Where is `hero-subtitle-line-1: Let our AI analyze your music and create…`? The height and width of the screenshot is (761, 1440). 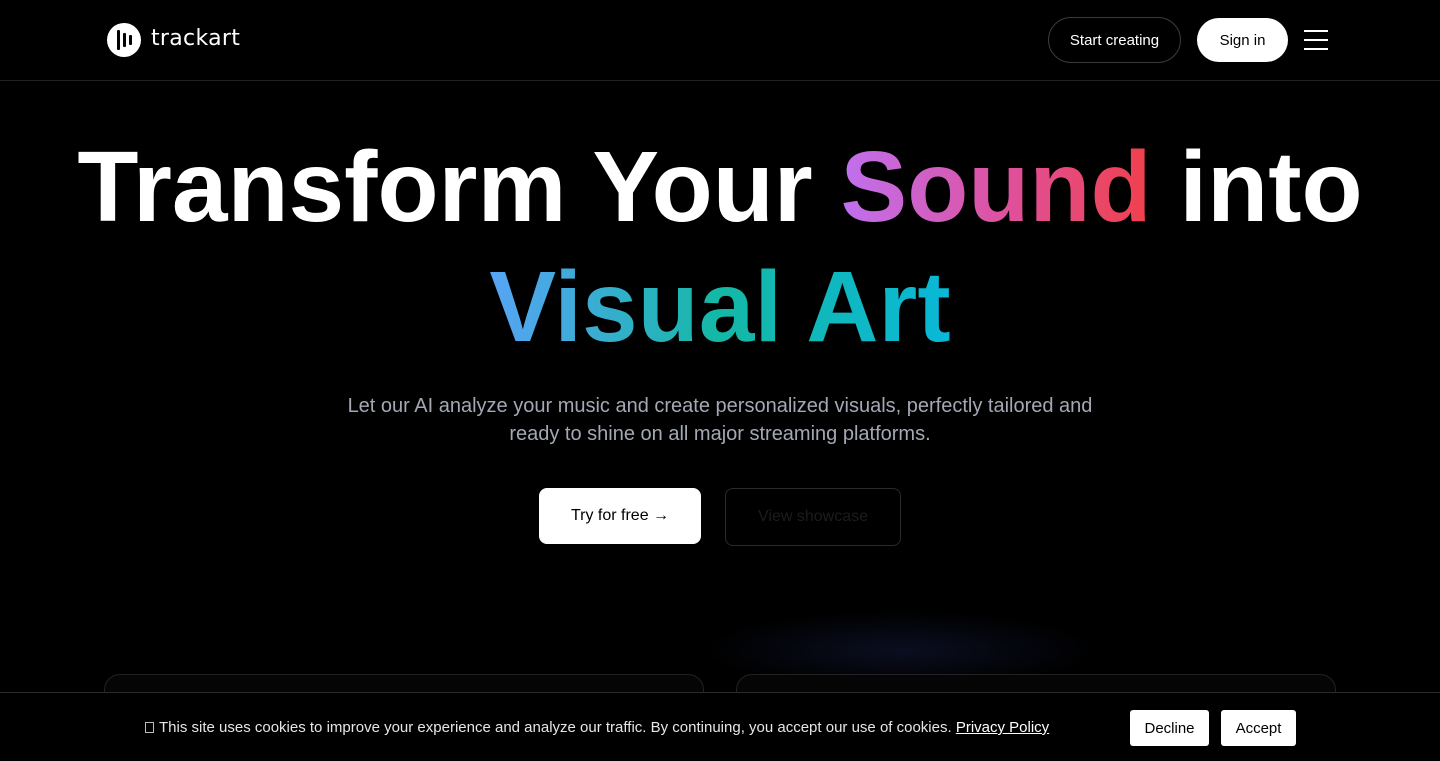
hero-subtitle-line-1: Let our AI analyze your music and create… is located at coordinates (720, 406).